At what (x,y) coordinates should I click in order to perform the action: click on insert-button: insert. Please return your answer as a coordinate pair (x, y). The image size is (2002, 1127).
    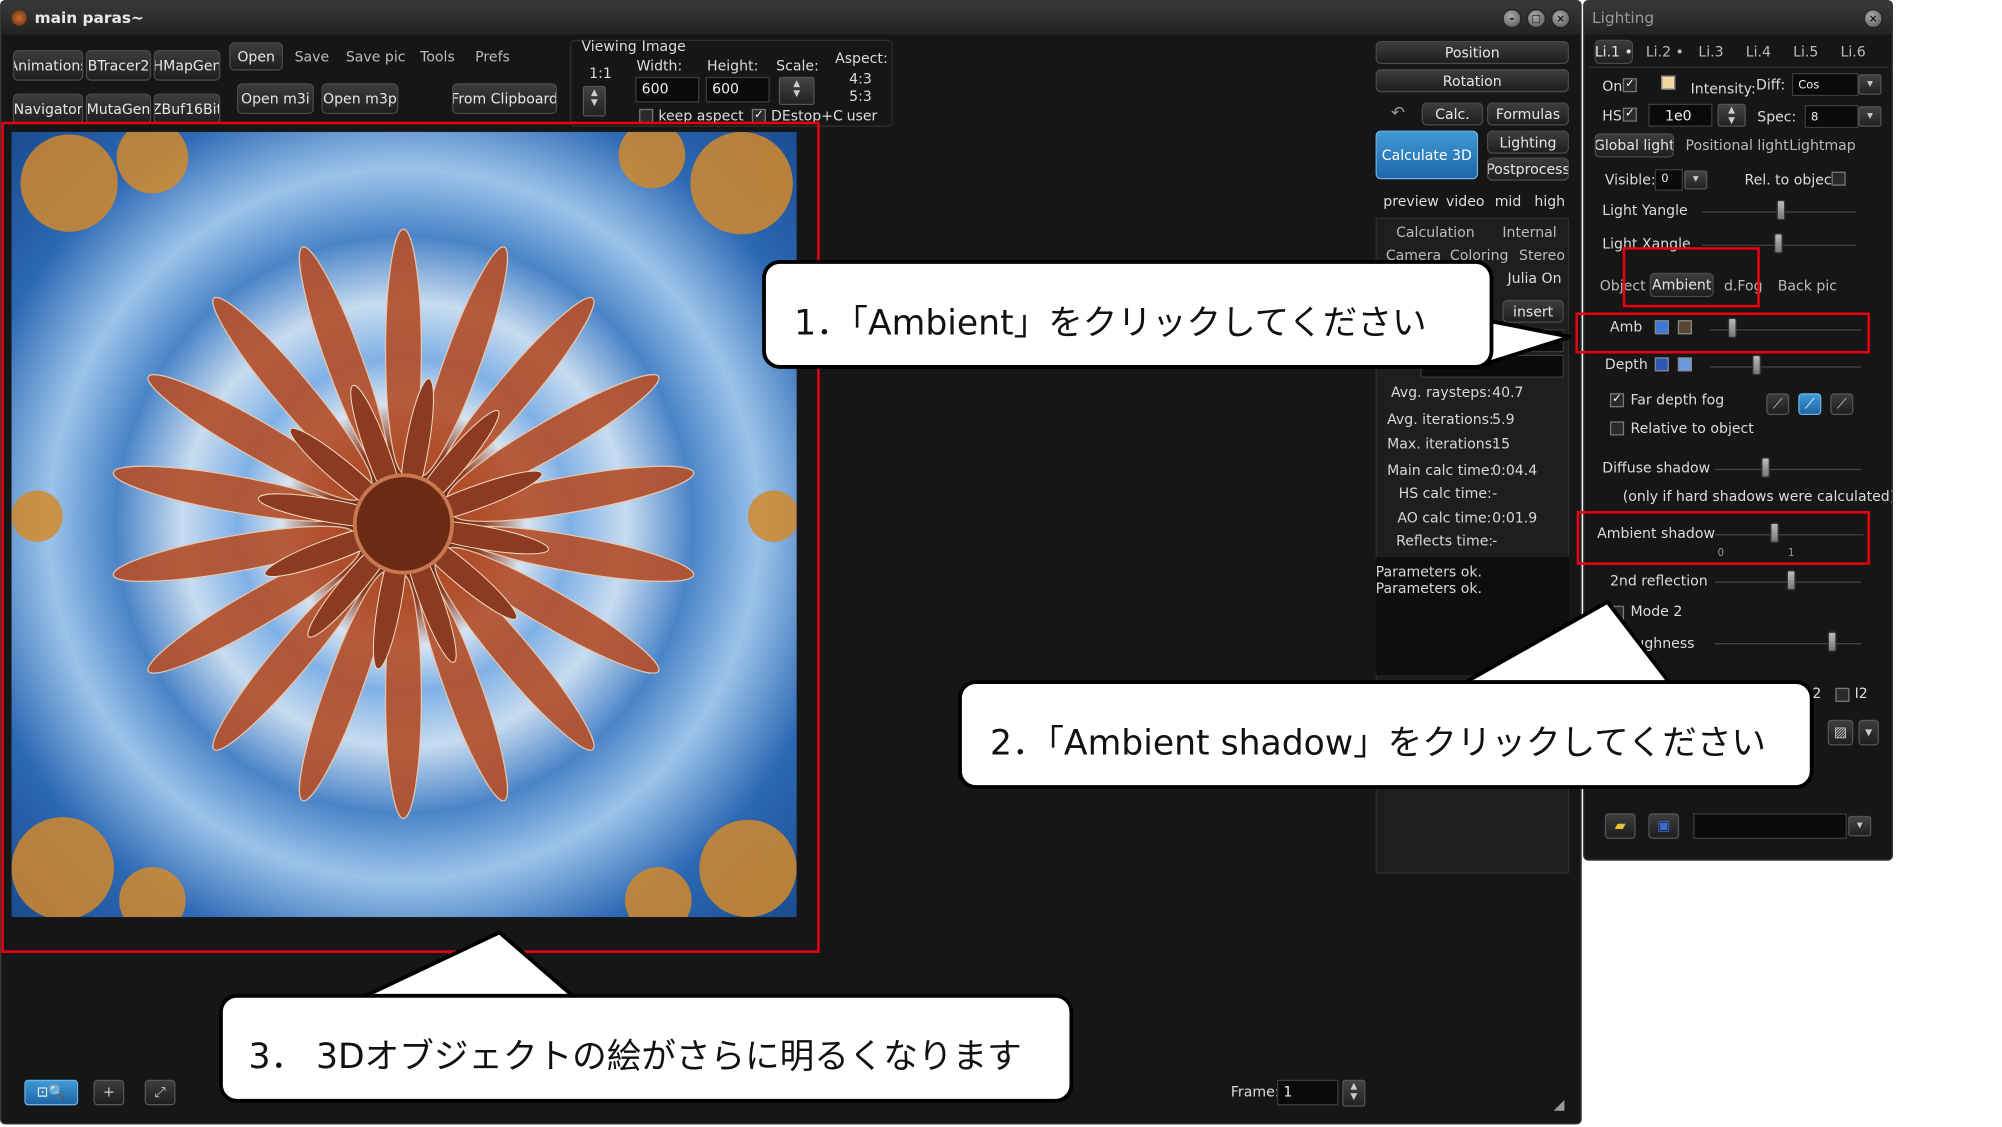
    Looking at the image, I should click on (1533, 311).